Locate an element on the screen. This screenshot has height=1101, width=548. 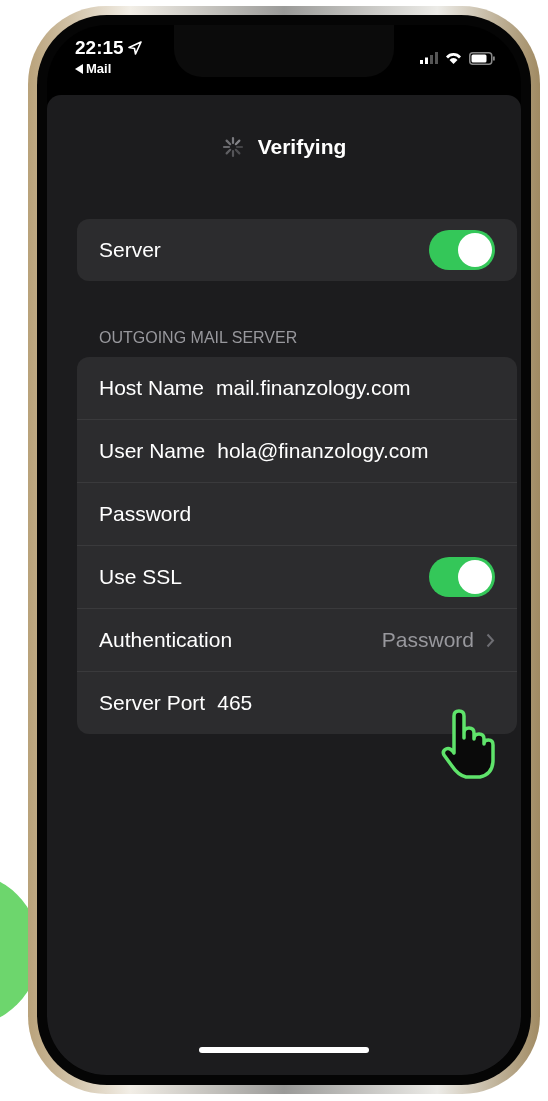
row-label: Host Name is located at coordinates (152, 388).